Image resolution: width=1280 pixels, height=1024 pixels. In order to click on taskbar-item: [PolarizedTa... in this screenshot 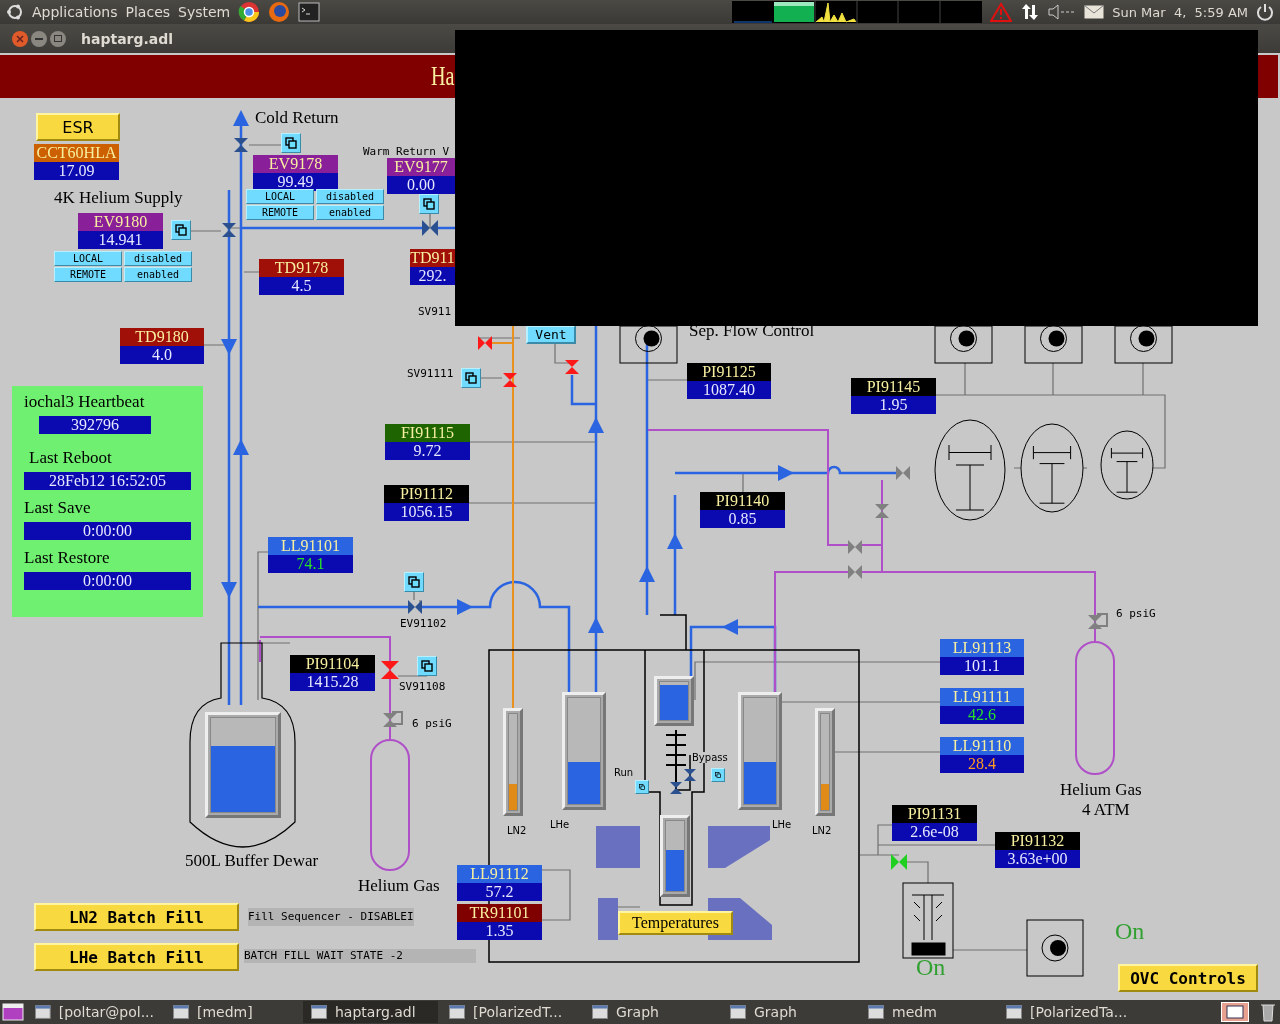, I will do `click(1068, 1012)`.